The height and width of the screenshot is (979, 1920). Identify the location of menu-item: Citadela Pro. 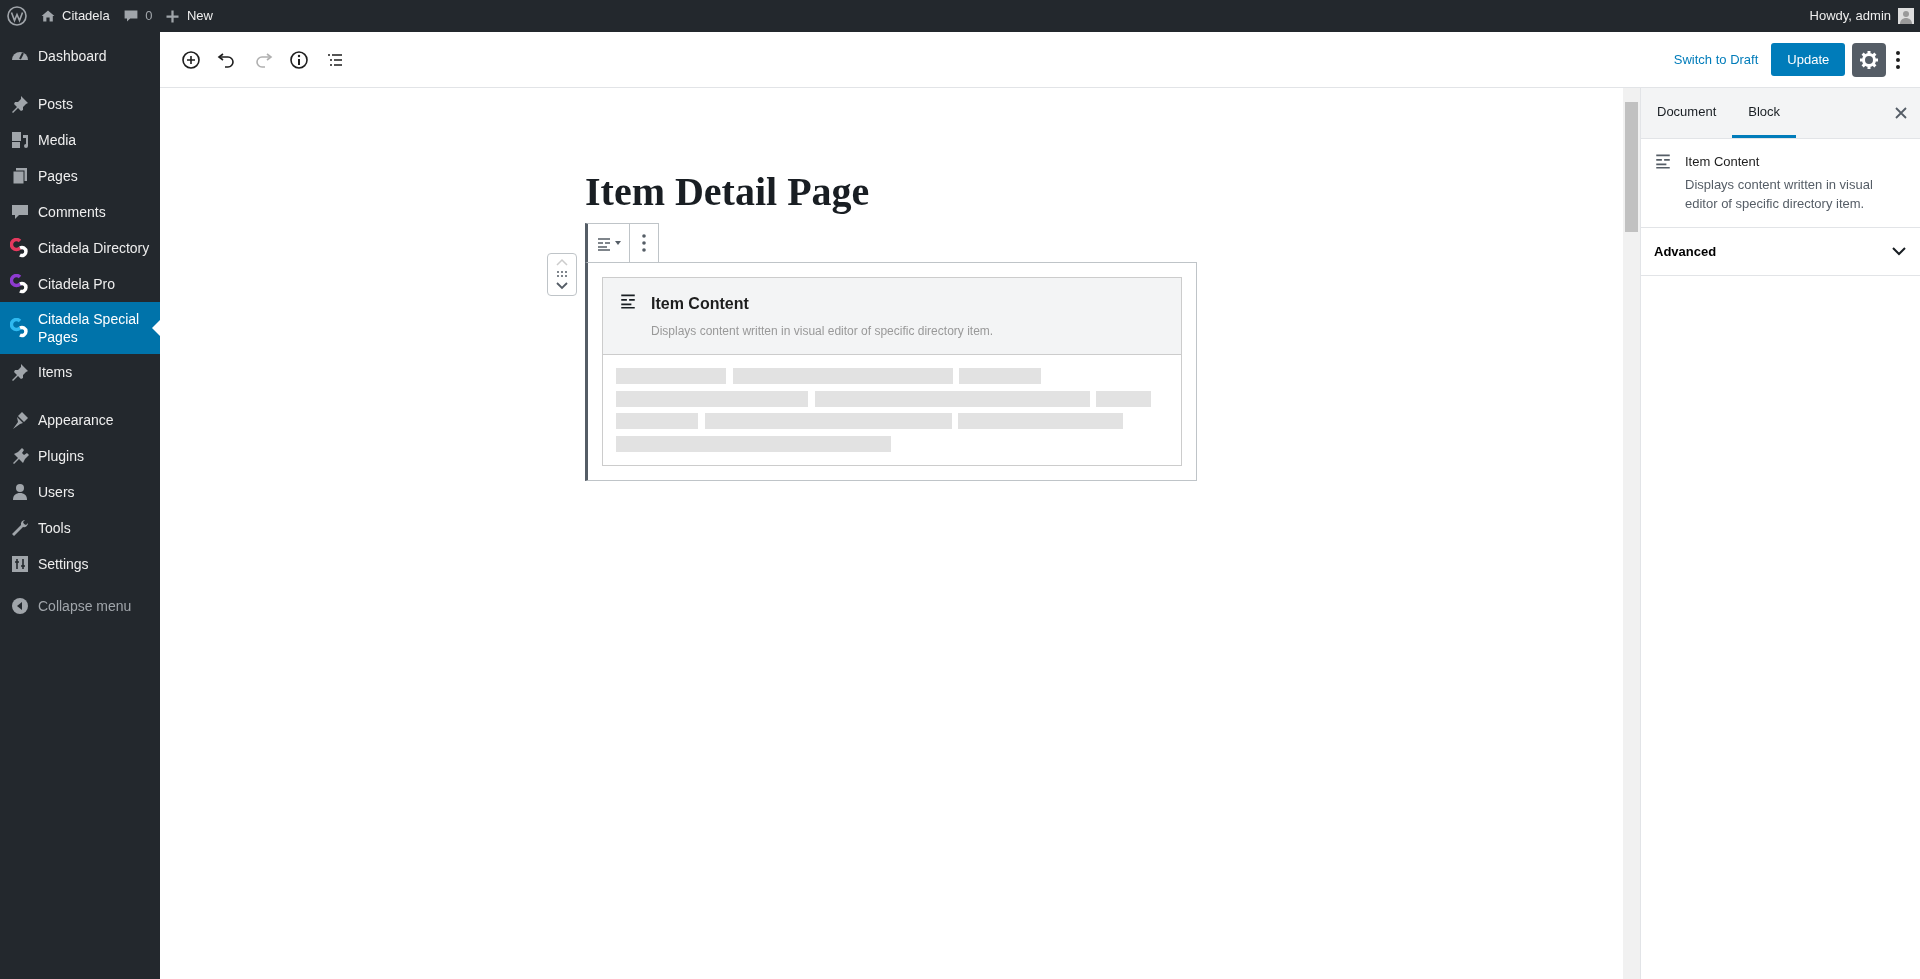
(80, 284).